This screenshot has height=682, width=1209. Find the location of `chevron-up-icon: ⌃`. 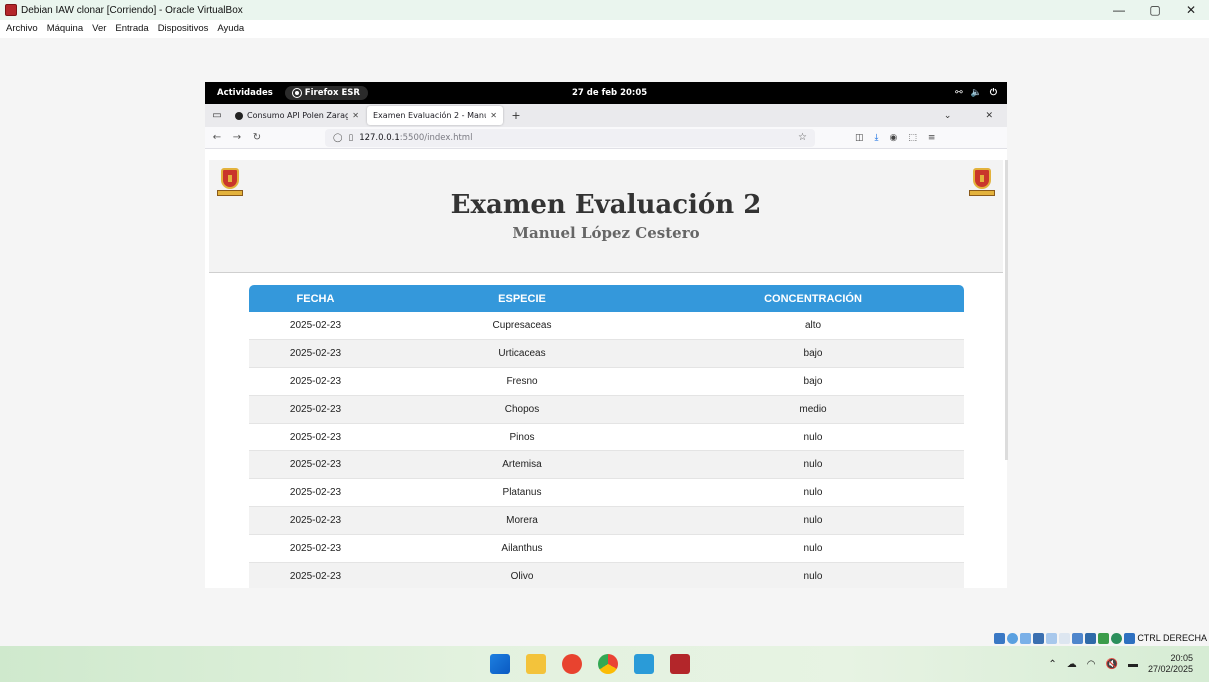

chevron-up-icon: ⌃ is located at coordinates (1052, 664).